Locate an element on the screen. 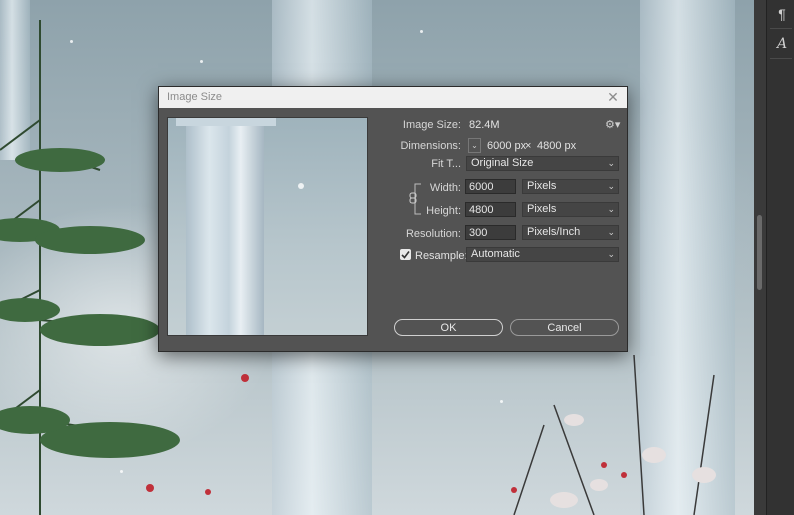 The width and height of the screenshot is (794, 515). preview-pillar is located at coordinates (225, 226).